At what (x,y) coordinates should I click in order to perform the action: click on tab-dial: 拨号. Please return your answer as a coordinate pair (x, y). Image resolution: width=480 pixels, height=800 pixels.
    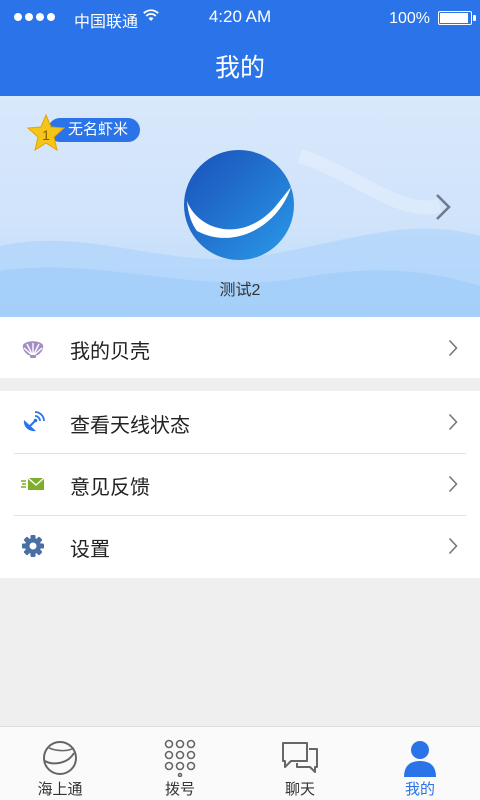
    Looking at the image, I should click on (180, 763).